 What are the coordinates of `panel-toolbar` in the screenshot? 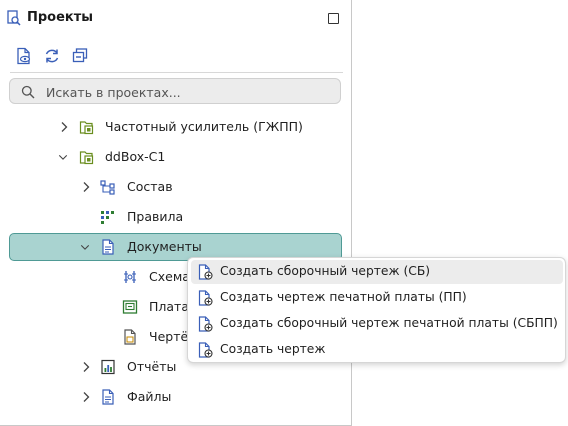 It's located at (175, 55).